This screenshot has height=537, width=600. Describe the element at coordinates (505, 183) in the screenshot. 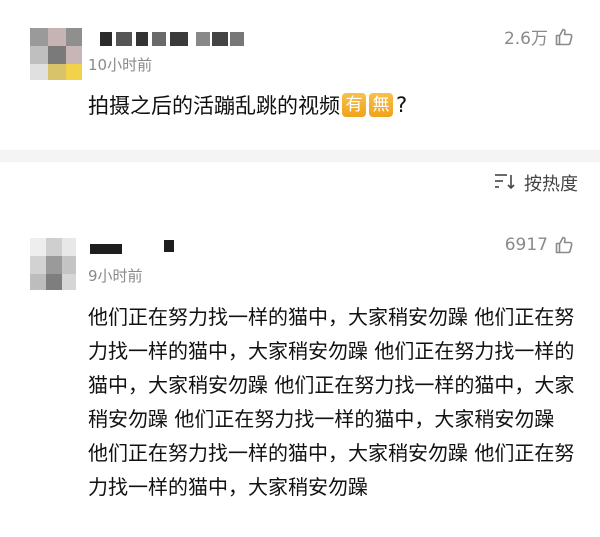

I see `sort-icon` at that location.